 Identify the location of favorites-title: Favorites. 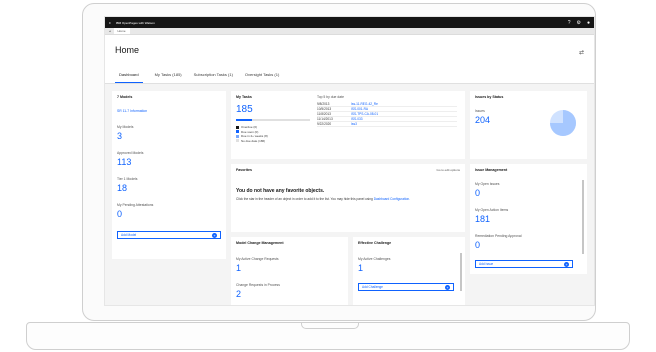
(244, 170).